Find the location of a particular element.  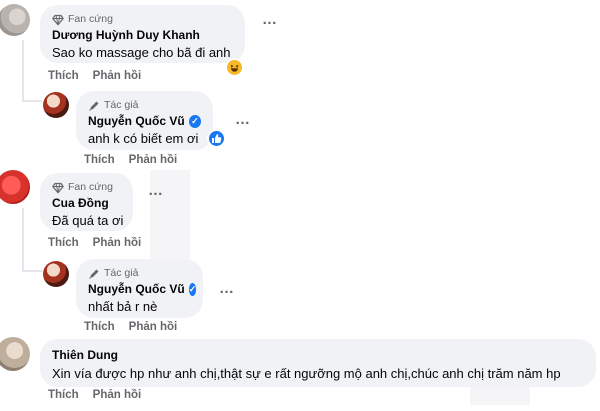

comment-bubble: Fan cứng Cua Đồng Đã quá ta ơi is located at coordinates (86, 202).